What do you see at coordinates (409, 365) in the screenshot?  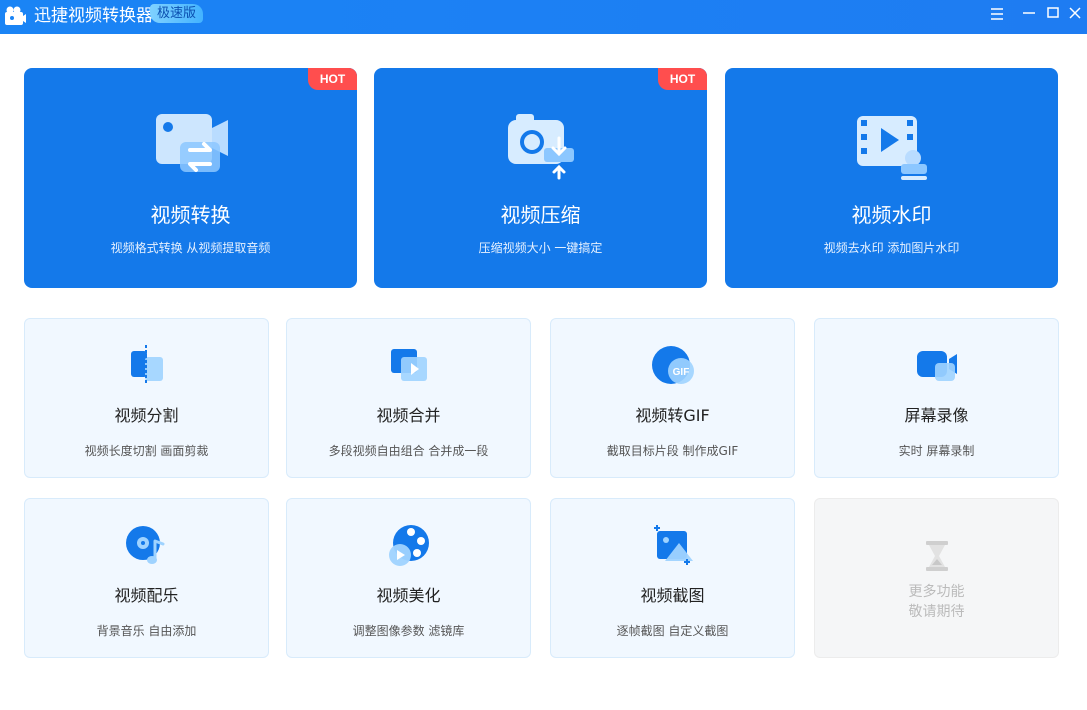 I see `video-merge-icon` at bounding box center [409, 365].